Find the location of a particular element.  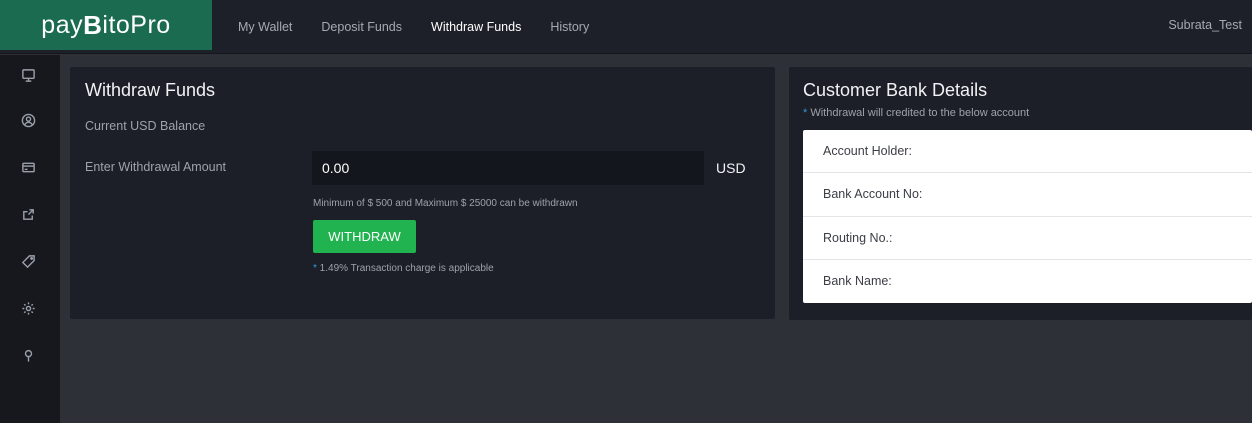

bank-panel-title: Customer Bank Details is located at coordinates (895, 90).